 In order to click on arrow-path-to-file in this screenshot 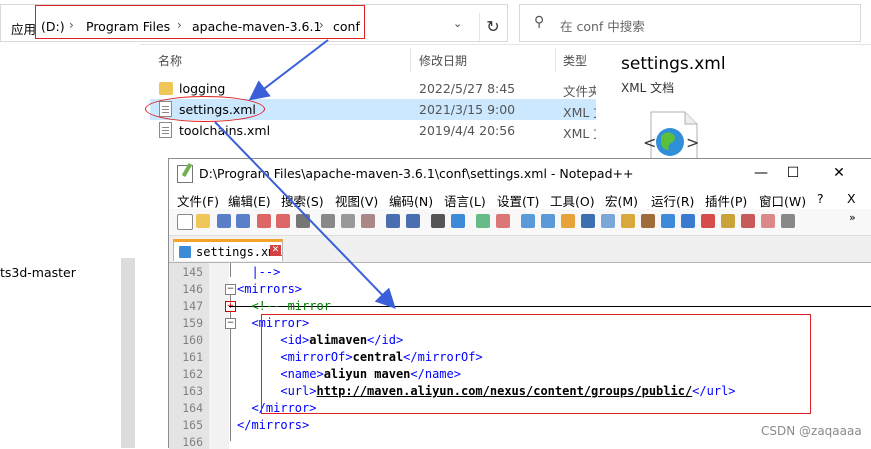, I will do `click(288, 70)`.